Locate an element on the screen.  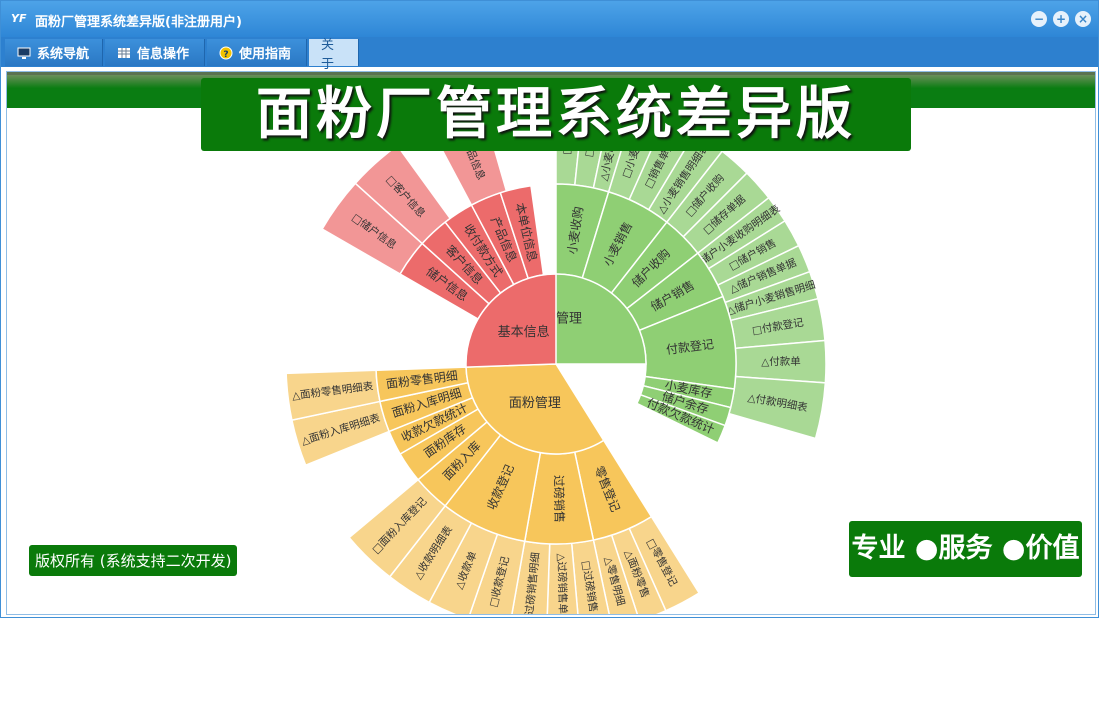
banner-title: 面粉厂管理系统差异版 is located at coordinates (556, 114).